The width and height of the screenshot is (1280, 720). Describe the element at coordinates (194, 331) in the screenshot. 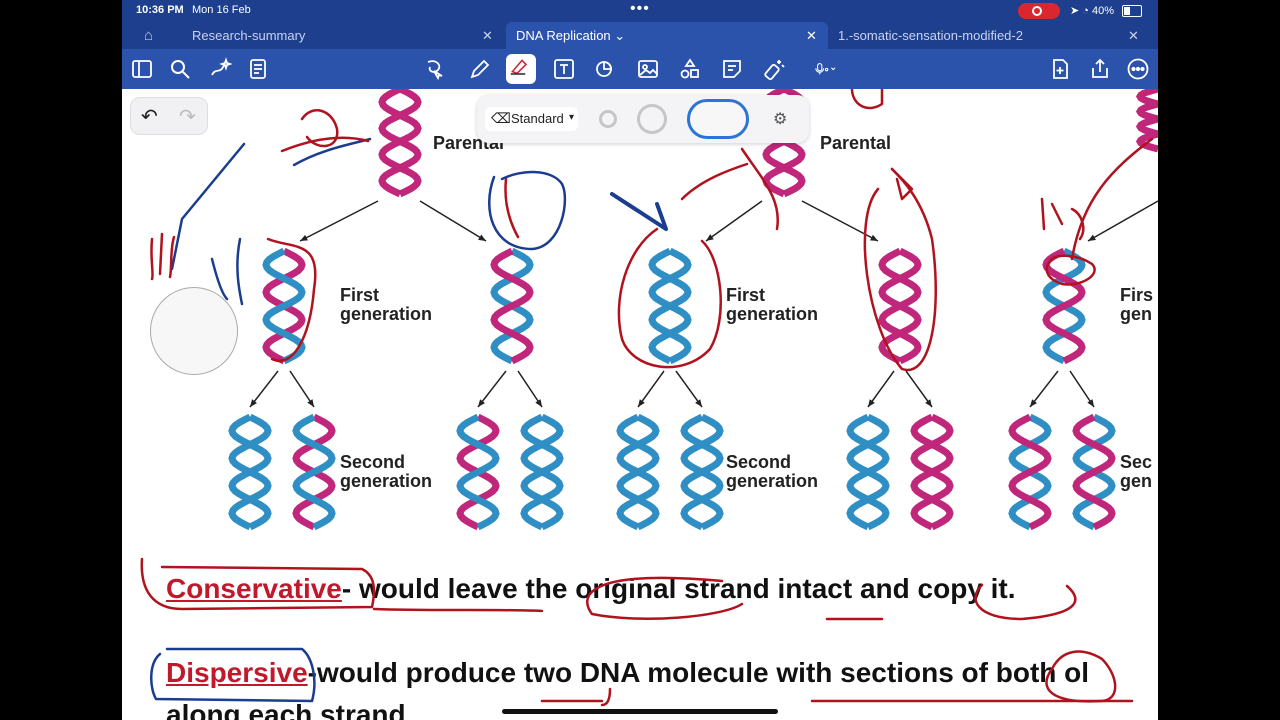

I see `lasso-cursor` at that location.